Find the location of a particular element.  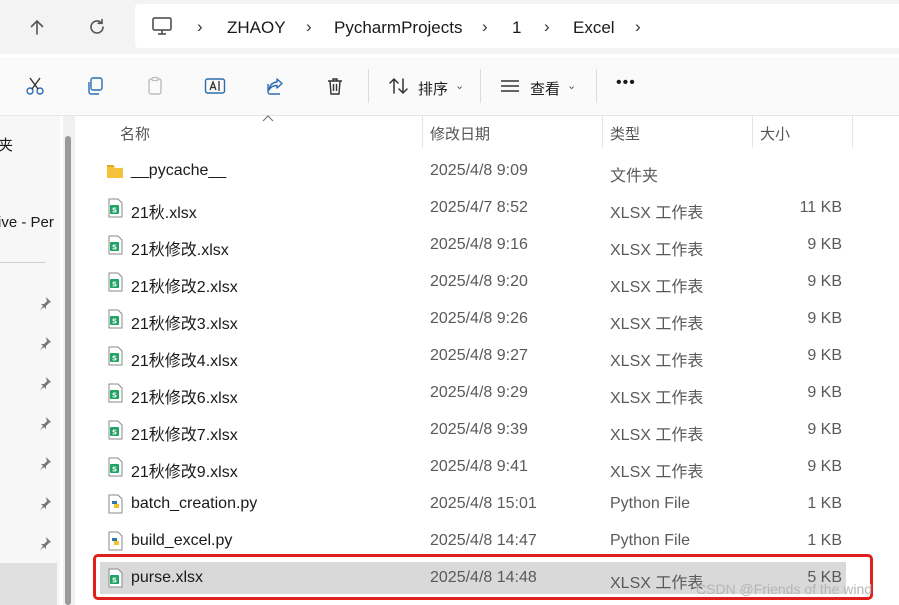

file-name: 21秋修改4.xlsx is located at coordinates (184, 361).